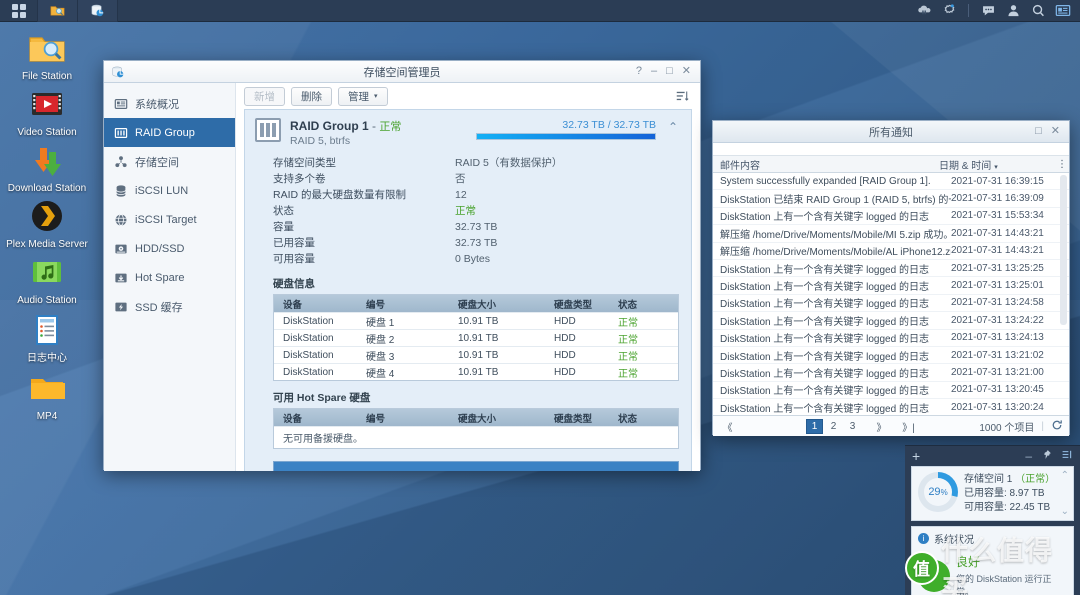 Image resolution: width=1080 pixels, height=595 pixels. Describe the element at coordinates (114, 72) in the screenshot. I see `storage-manager-icon` at that location.